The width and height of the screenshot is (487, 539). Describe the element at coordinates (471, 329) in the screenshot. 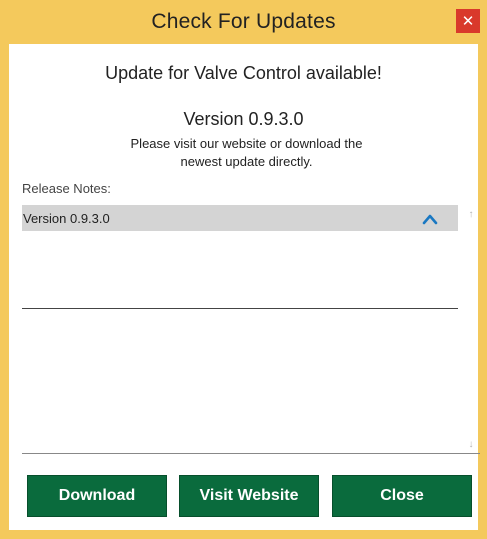

I see `scrollbar: ↑ ↓` at that location.